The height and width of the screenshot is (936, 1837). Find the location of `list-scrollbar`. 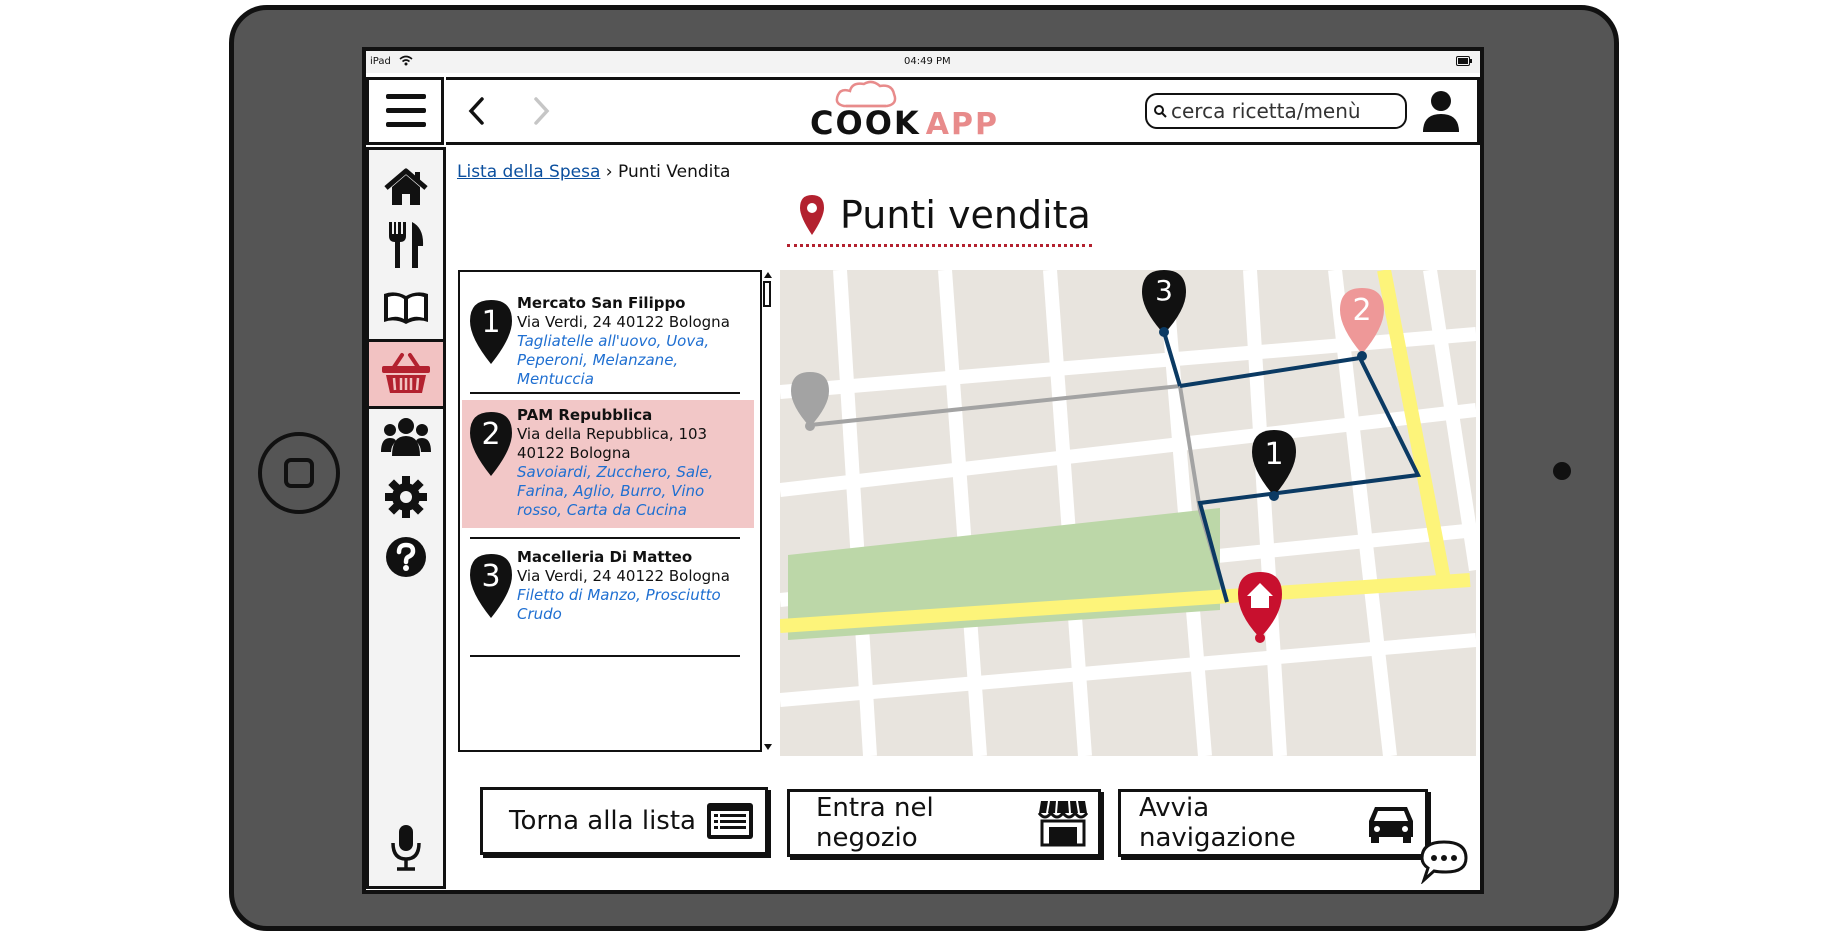

list-scrollbar is located at coordinates (767, 511).